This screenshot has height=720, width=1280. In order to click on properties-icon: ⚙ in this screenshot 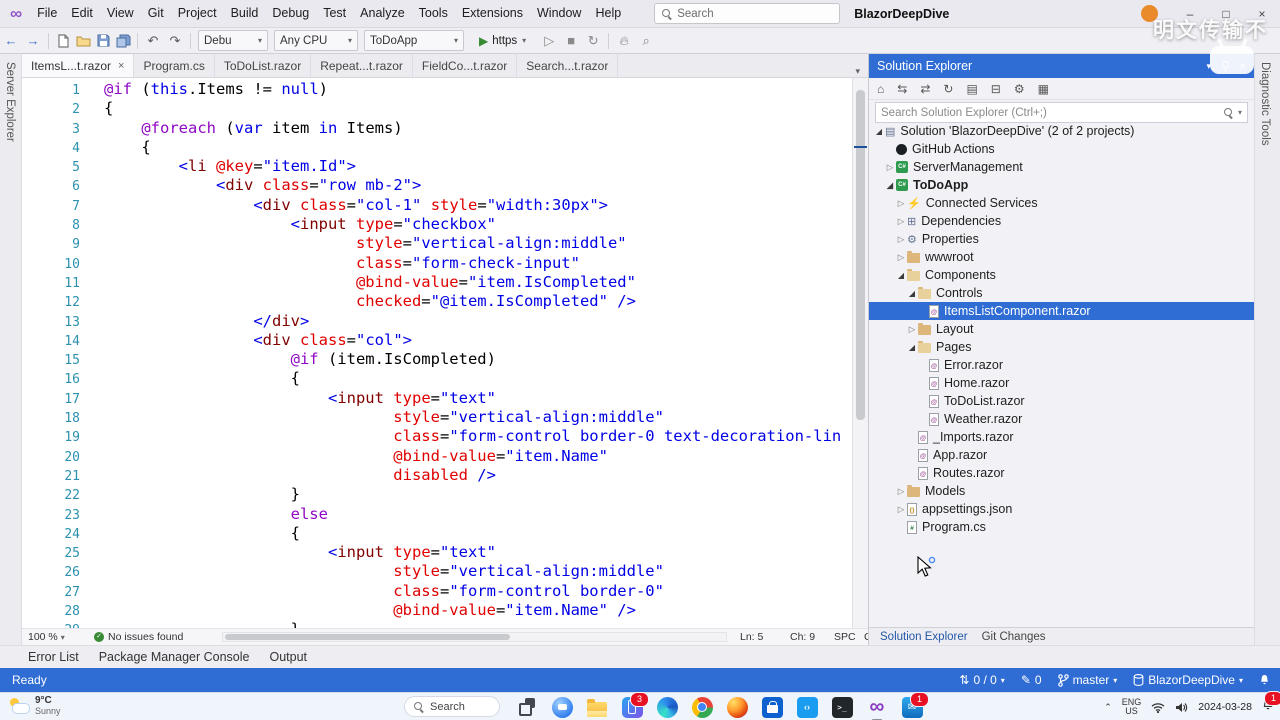, I will do `click(1019, 89)`.